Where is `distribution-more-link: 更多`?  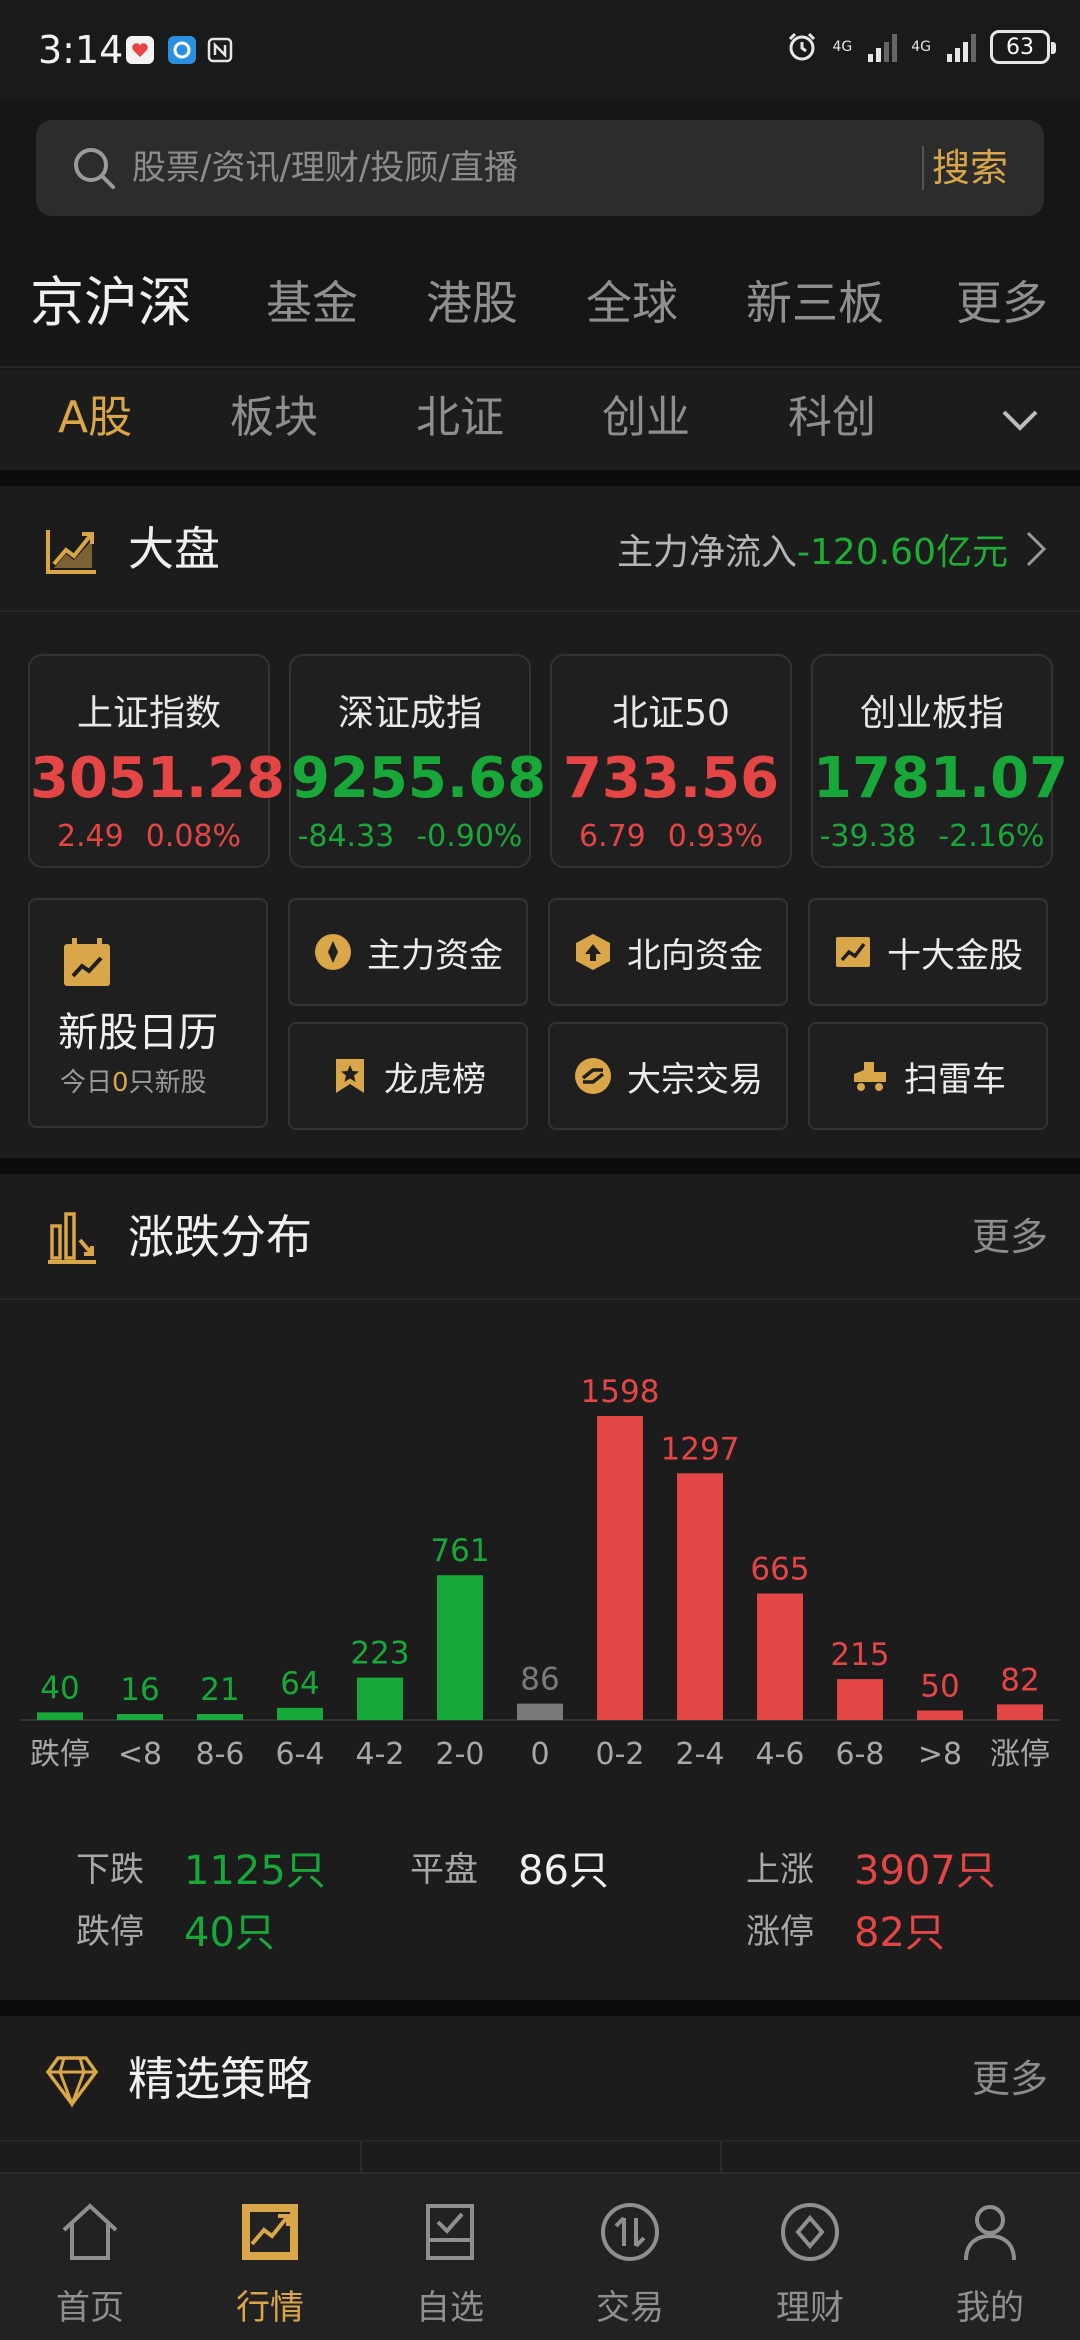
distribution-more-link: 更多 is located at coordinates (1010, 1237).